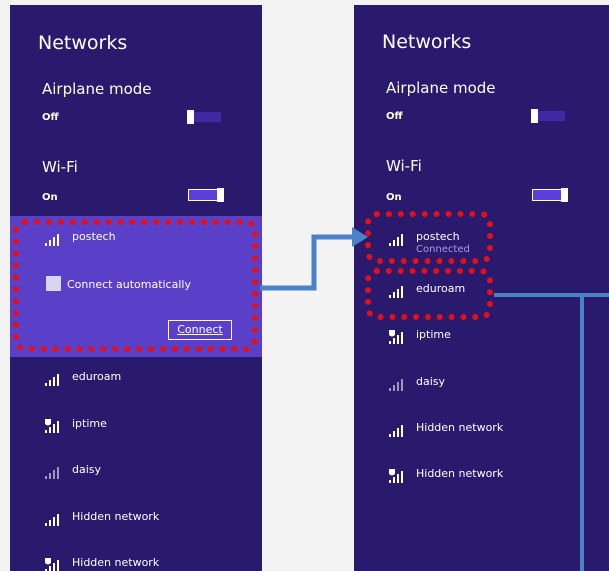 This screenshot has height=571, width=609. I want to click on highlight-box-right-eduroam, so click(429, 294).